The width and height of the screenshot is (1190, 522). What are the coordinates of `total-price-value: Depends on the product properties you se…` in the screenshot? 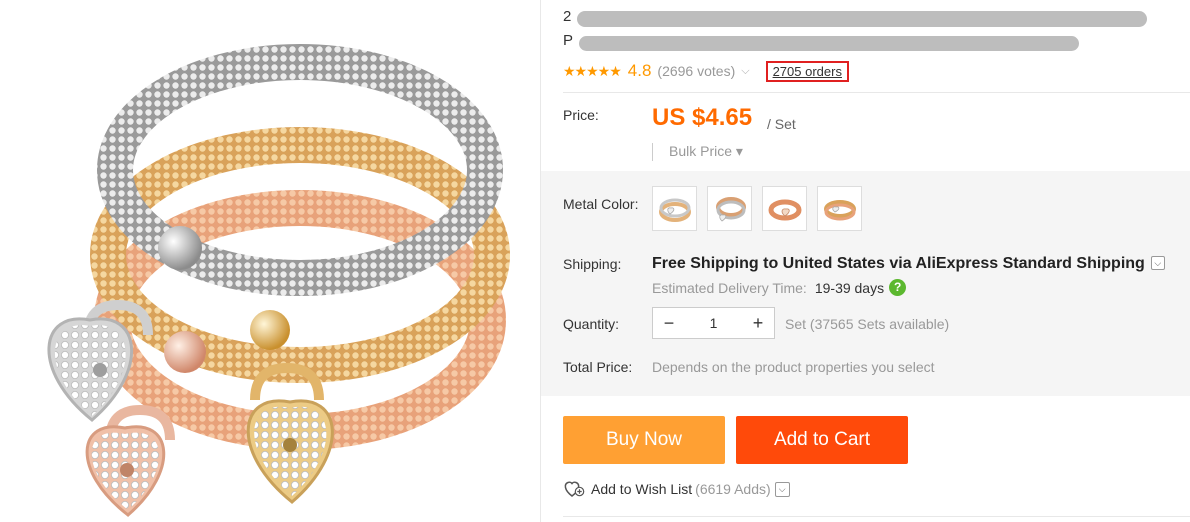 It's located at (793, 367).